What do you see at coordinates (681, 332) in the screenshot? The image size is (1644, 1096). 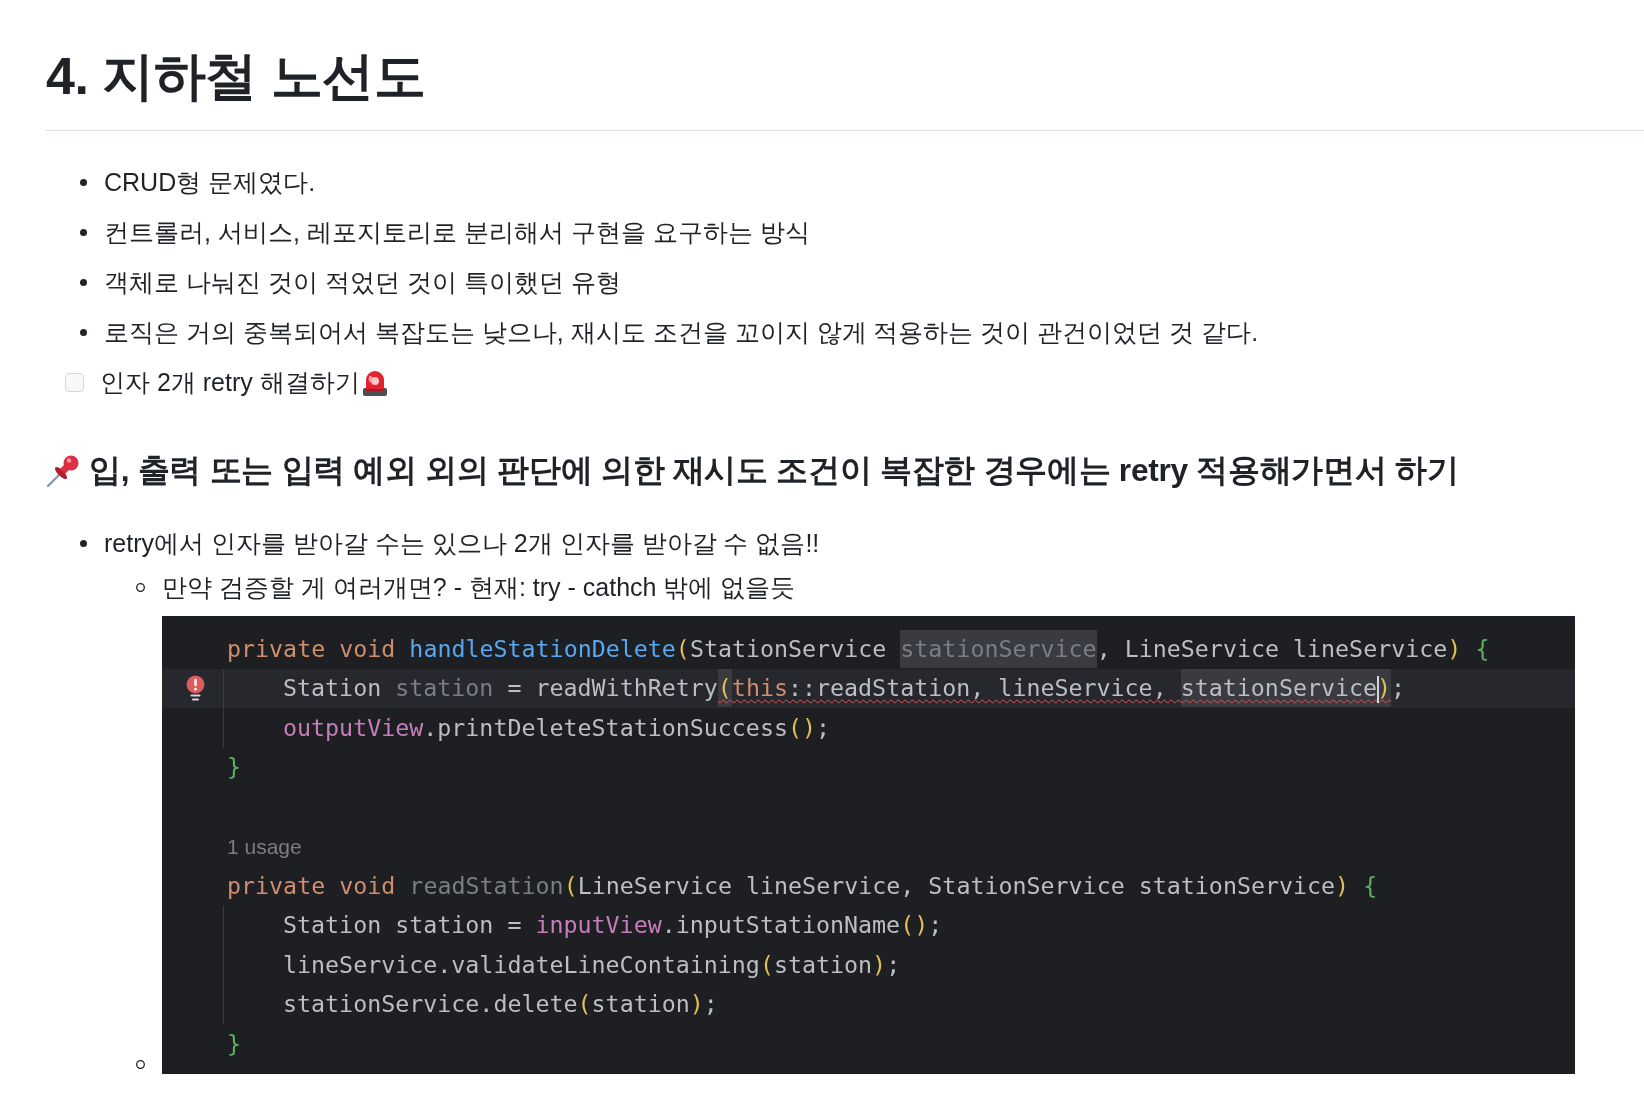 I see `bullet-text: 로직은 거의 중복되어서 복잡도는 낮으나, 재시도 조건을 꼬이지 않게 적용하는 것이 관건이었던 것 같다.` at bounding box center [681, 332].